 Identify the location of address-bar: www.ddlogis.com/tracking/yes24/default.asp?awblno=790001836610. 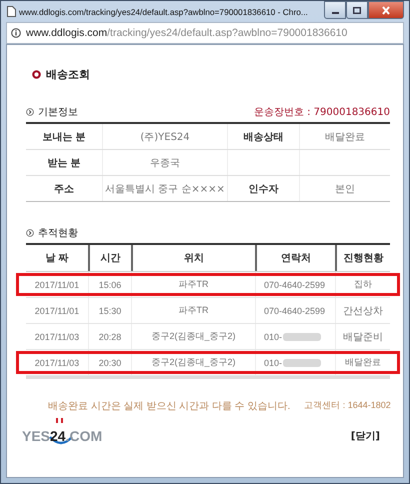
(205, 33).